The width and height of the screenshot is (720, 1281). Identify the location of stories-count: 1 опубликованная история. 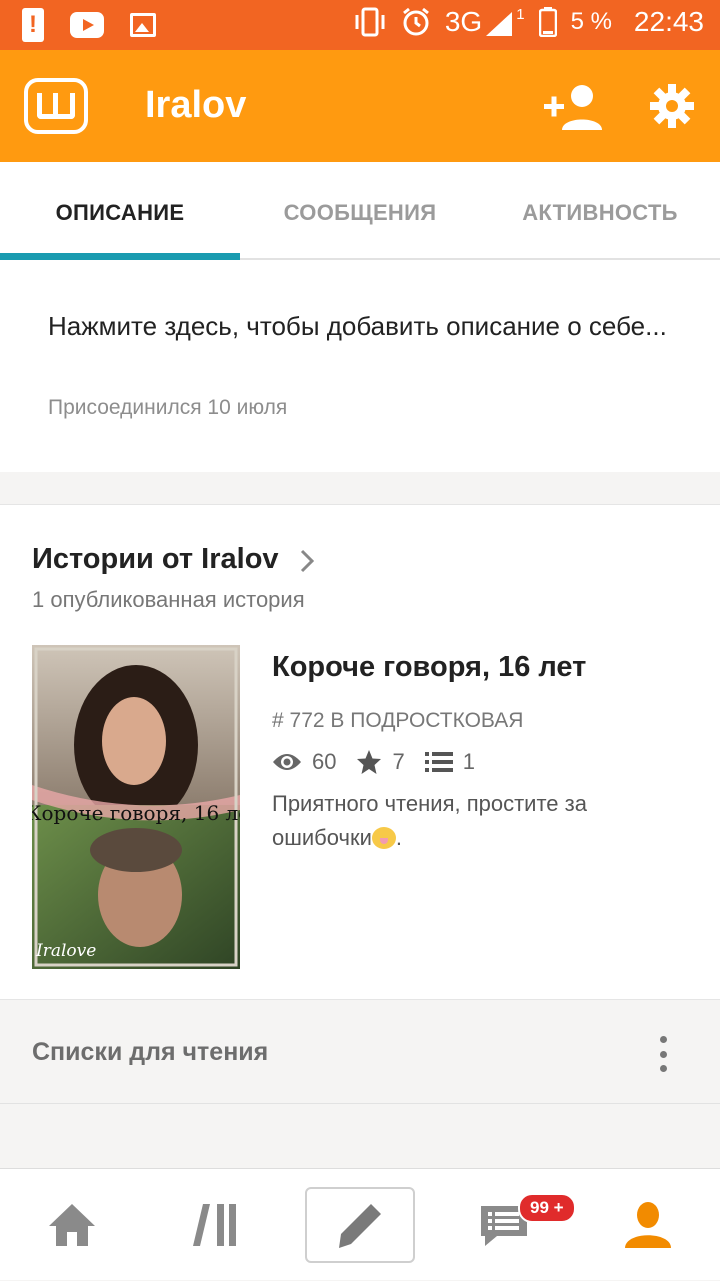
(168, 599).